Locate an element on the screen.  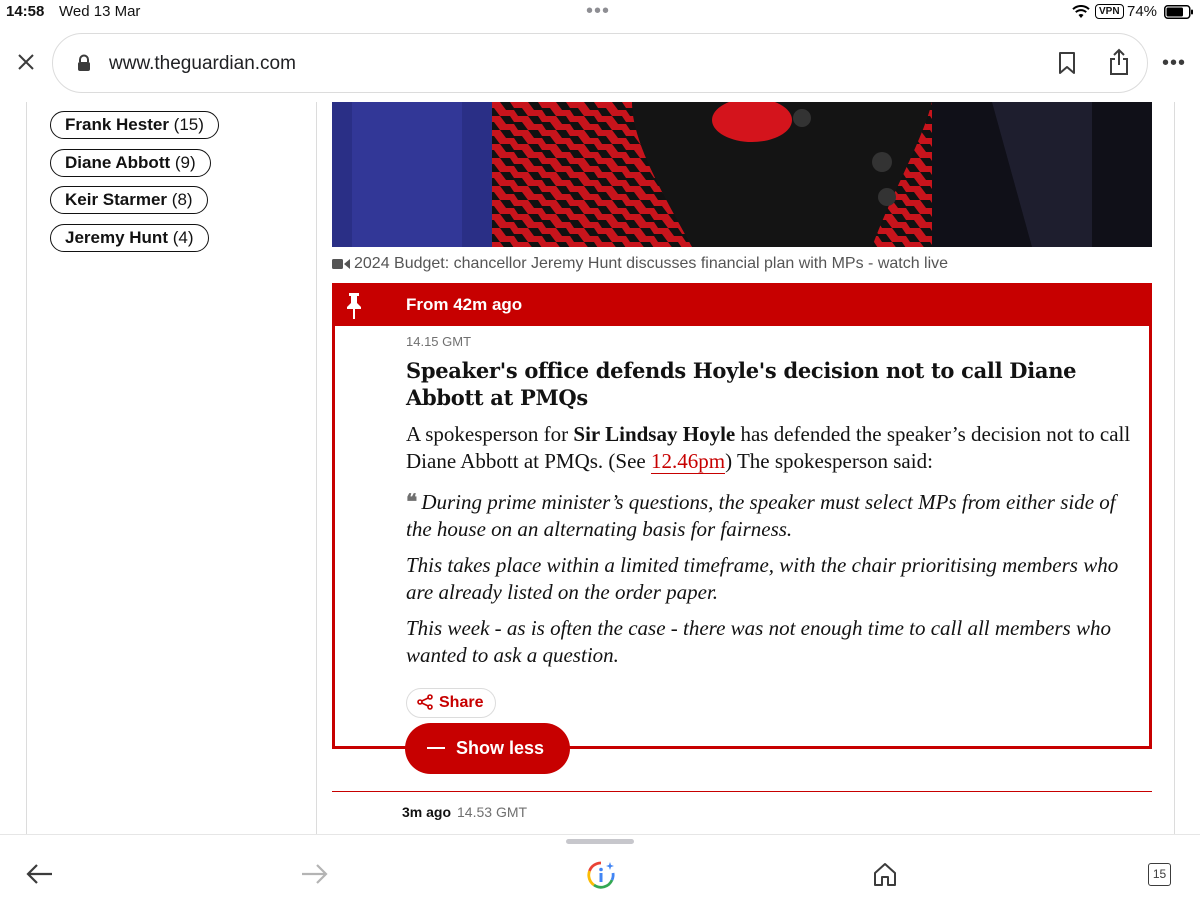
video-thumbnail is located at coordinates (742, 174).